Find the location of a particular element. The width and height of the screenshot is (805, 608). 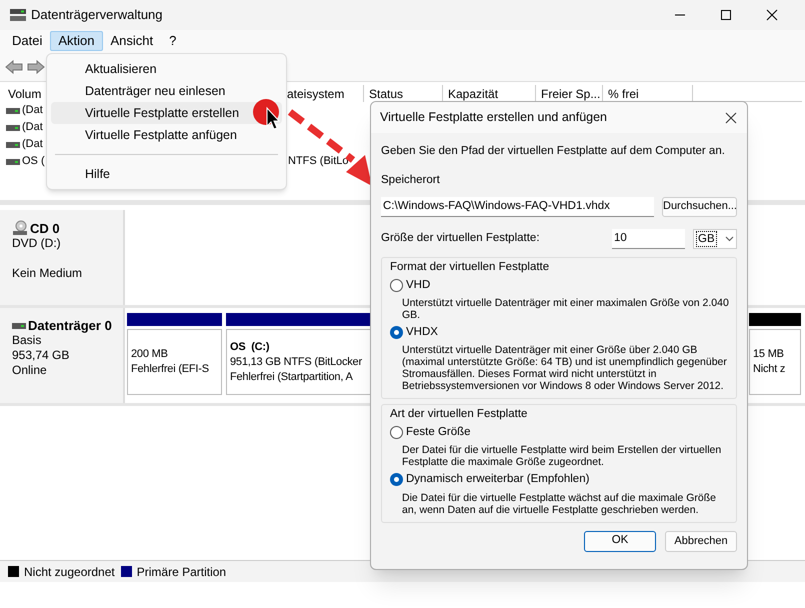

option-description: Der Datei für die virtuelle Festplatte wird beim Erstellen der virtuellen Festplatte die maximale Größe zugeordnet. is located at coordinates (561, 456).